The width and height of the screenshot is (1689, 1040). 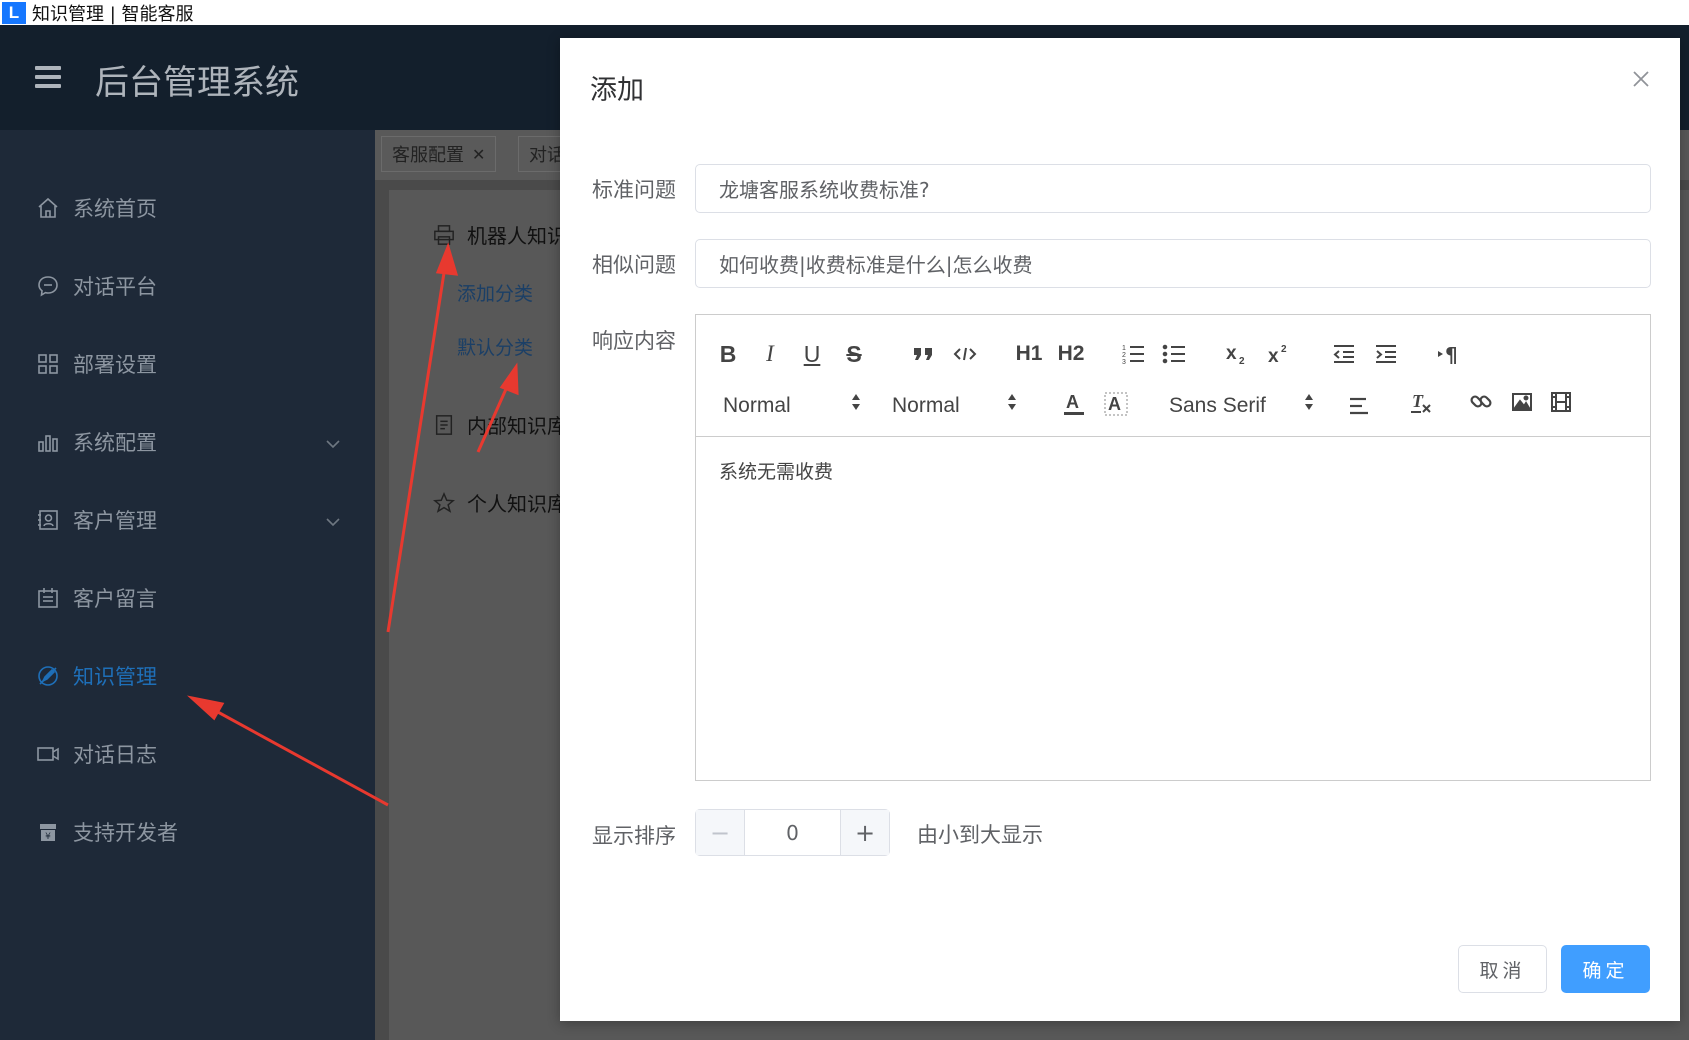 What do you see at coordinates (187, 598) in the screenshot?
I see `sidebar-item-messages: 客户留言` at bounding box center [187, 598].